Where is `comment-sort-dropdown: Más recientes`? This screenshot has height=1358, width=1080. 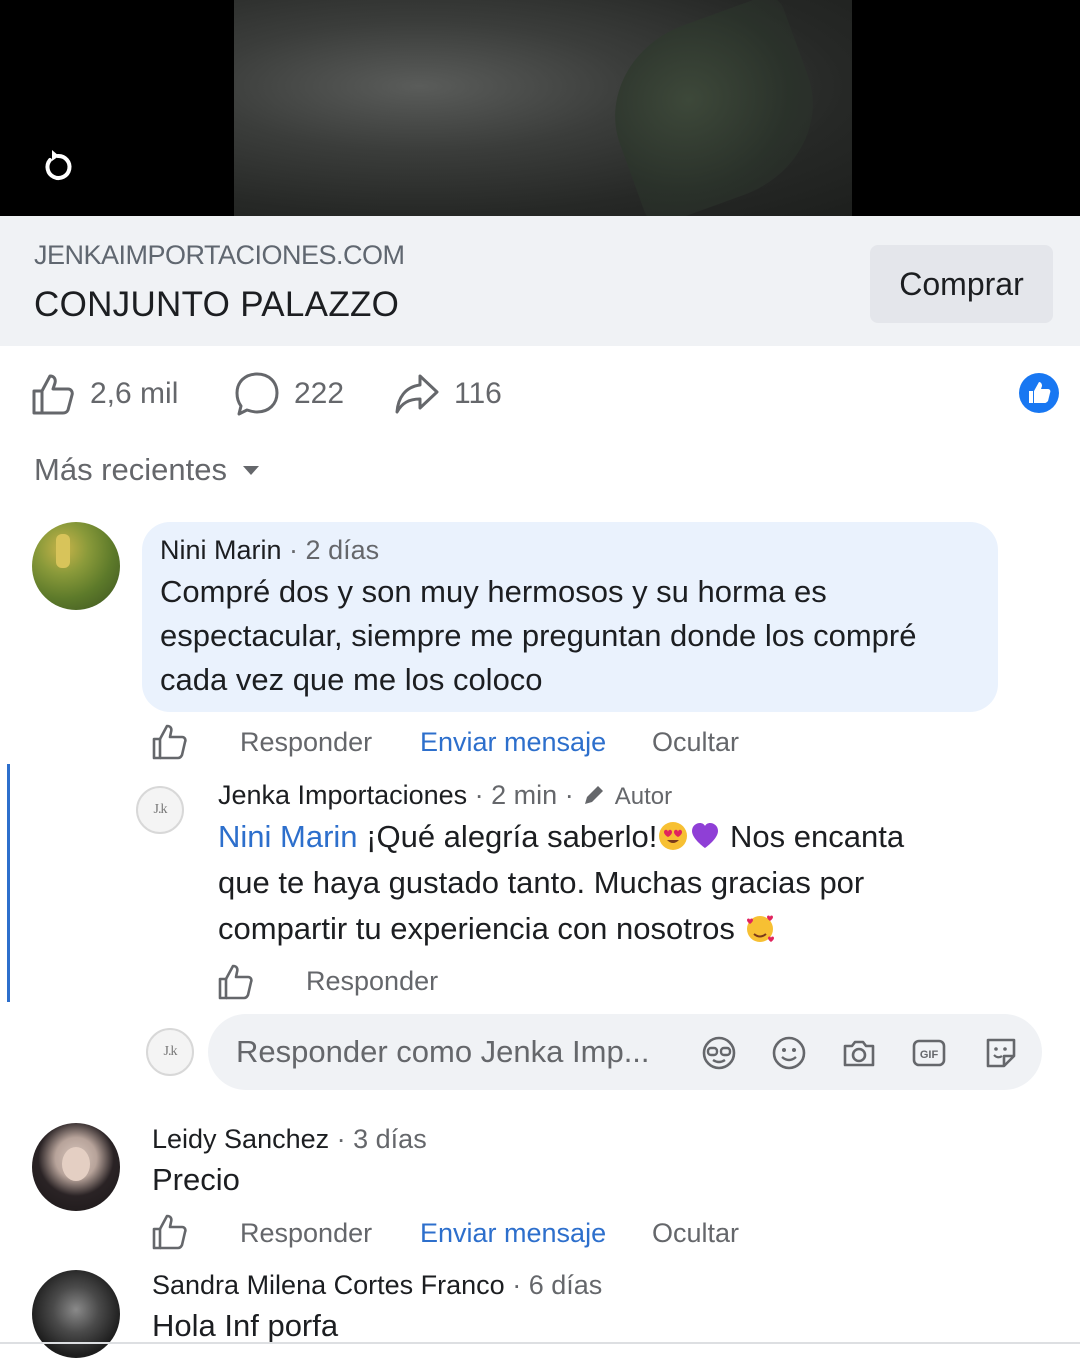
comment-sort-dropdown: Más recientes is located at coordinates (147, 470).